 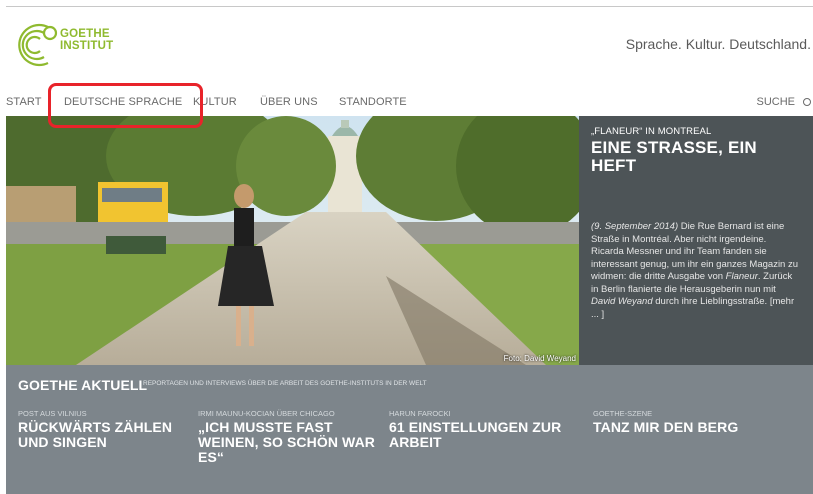 I want to click on teaser-magazine: Flaneur, so click(x=741, y=276).